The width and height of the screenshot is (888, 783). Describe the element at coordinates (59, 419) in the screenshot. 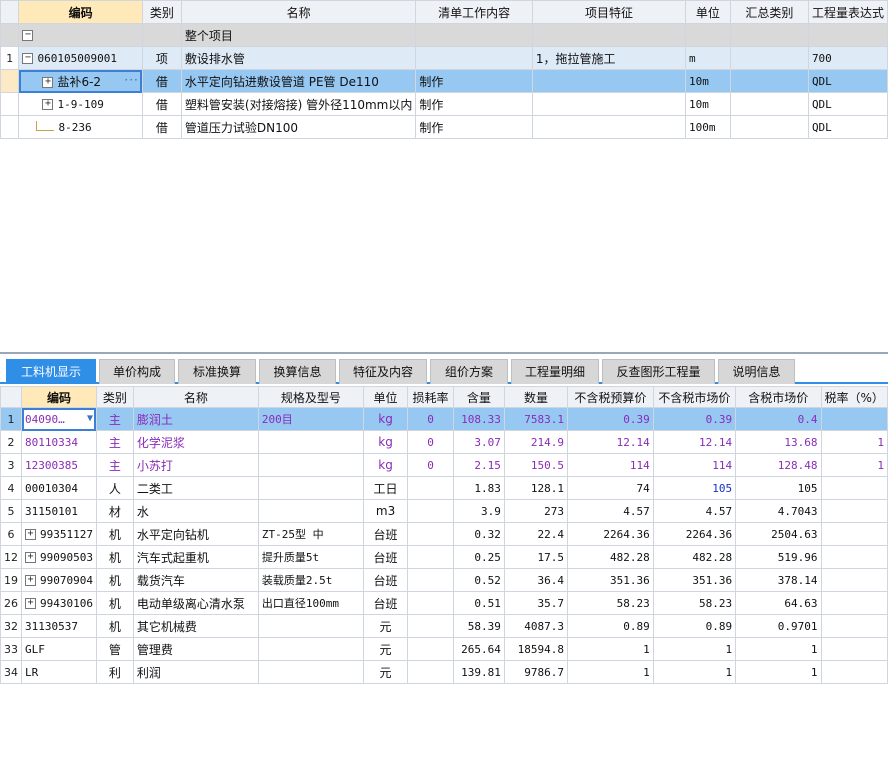

I see `resource-code-cell: 04090… ▼` at that location.